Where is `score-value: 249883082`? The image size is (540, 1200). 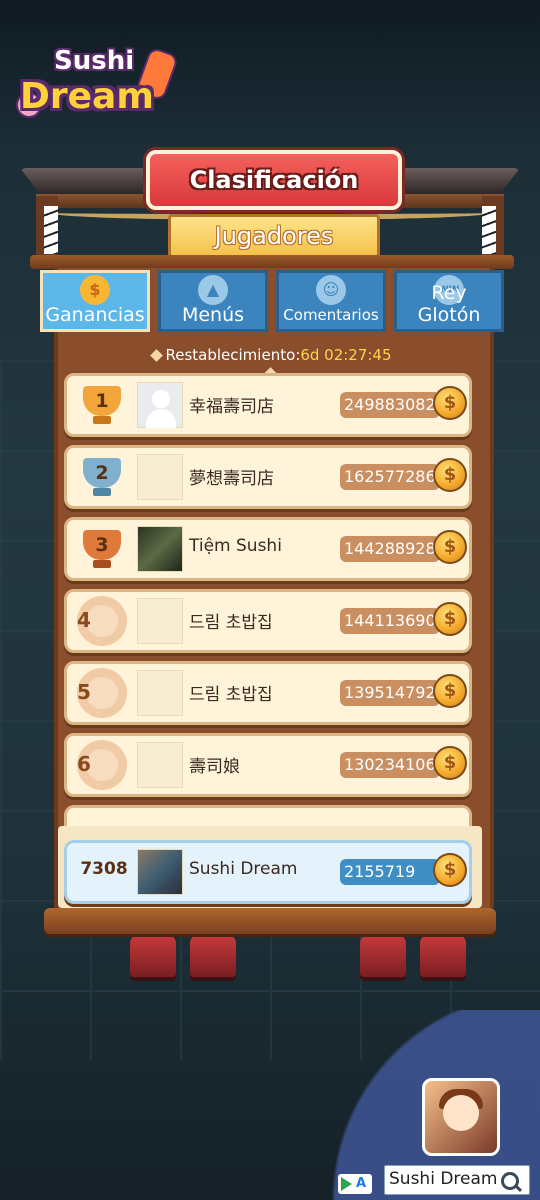
score-value: 249883082 is located at coordinates (390, 405).